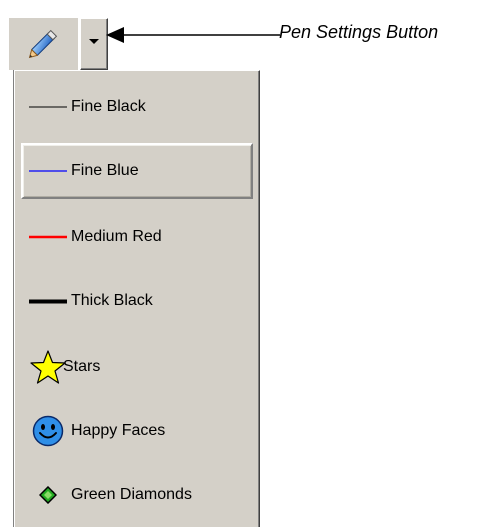 The width and height of the screenshot is (496, 527). Describe the element at coordinates (48, 495) in the screenshot. I see `diamond-icon` at that location.